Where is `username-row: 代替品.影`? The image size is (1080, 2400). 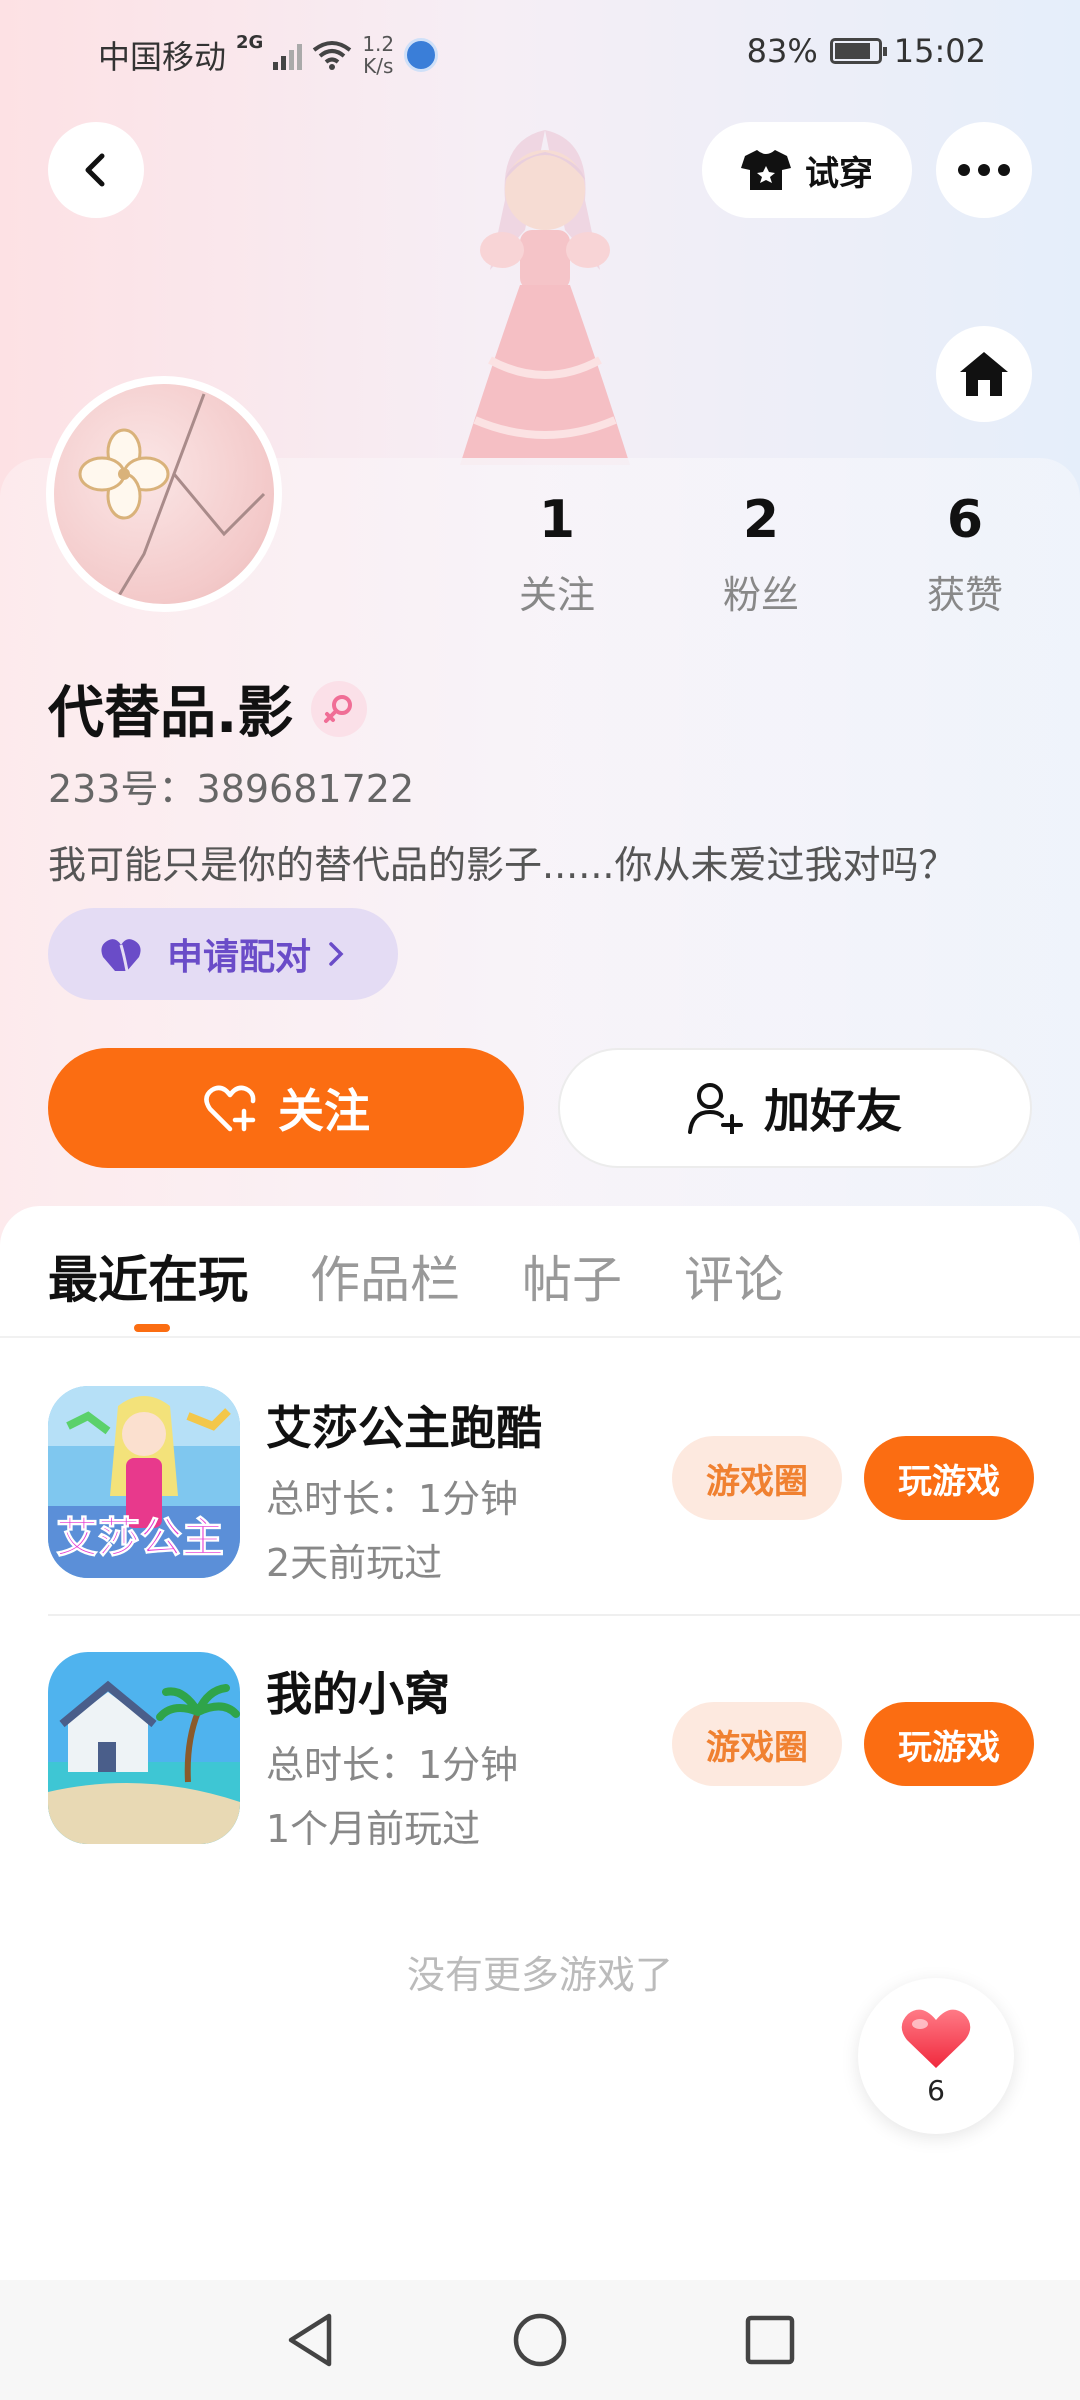 username-row: 代替品.影 is located at coordinates (208, 708).